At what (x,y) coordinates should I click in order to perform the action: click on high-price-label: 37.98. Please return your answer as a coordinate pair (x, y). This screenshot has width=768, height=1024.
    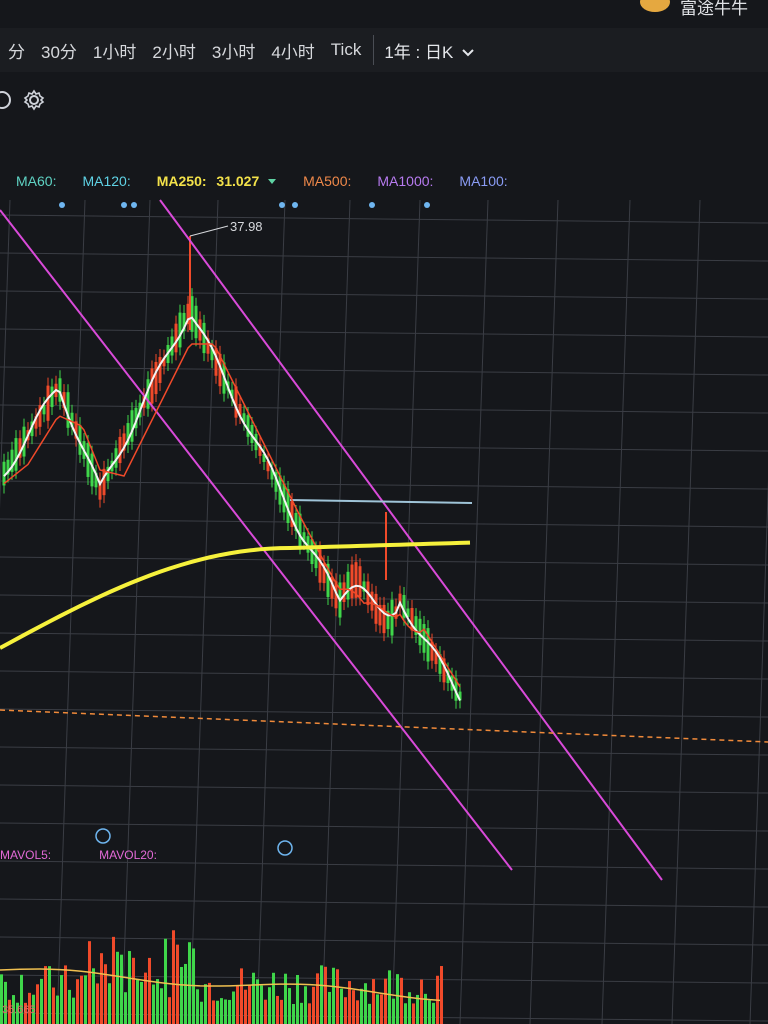
    Looking at the image, I should click on (246, 226).